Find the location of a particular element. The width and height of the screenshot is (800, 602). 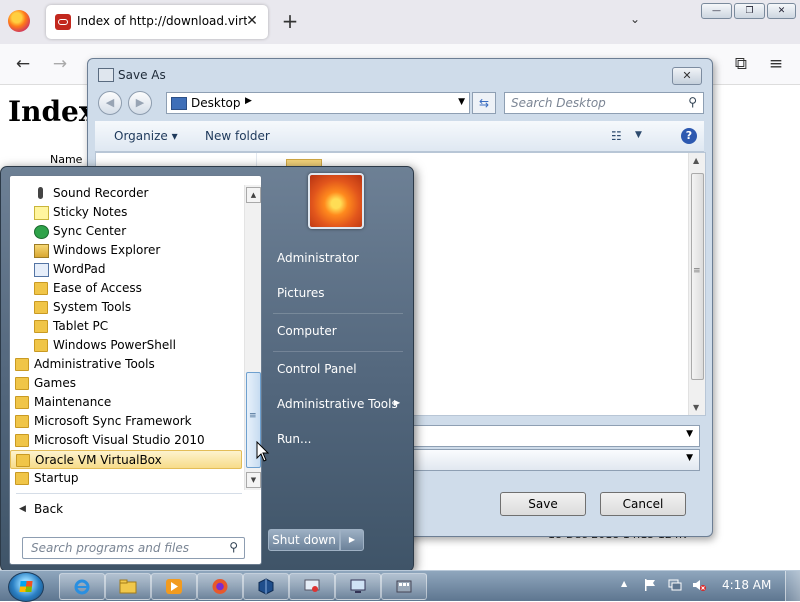

new-tab-button: + is located at coordinates (290, 21).